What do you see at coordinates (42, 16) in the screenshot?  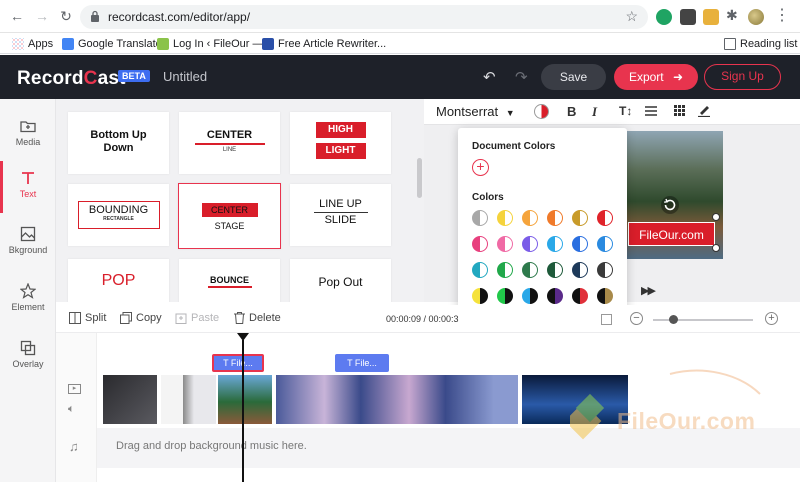 I see `forward-icon: →` at bounding box center [42, 16].